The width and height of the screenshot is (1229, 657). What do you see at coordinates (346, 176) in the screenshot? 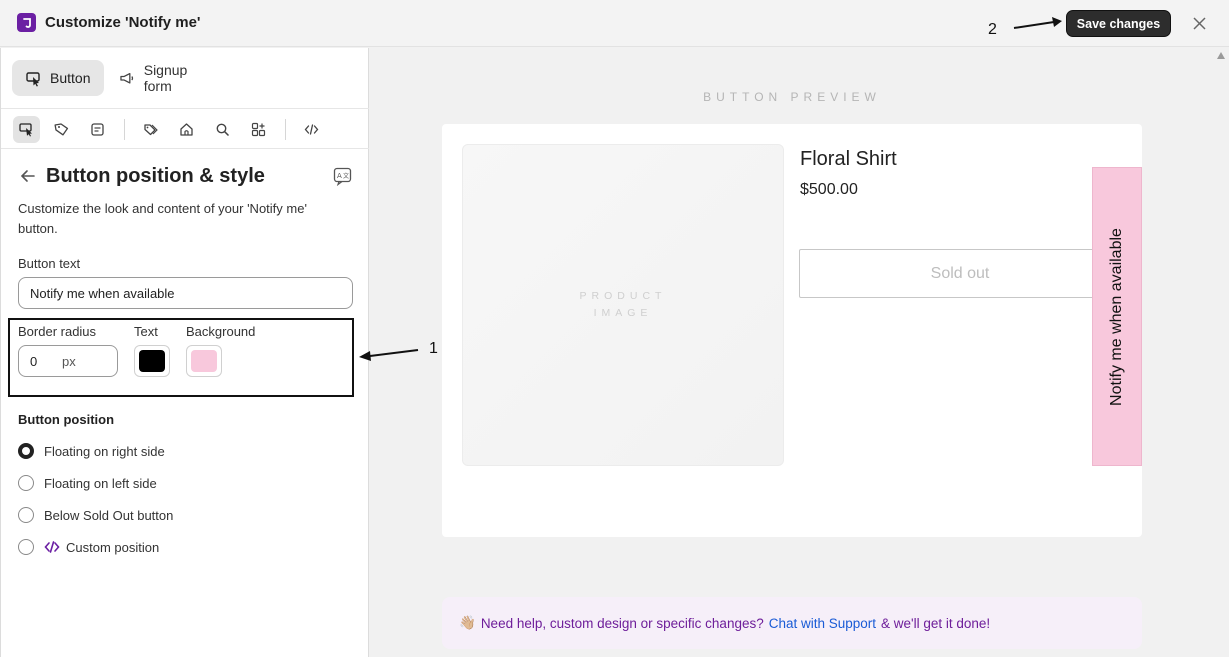
I see `svg-text: 文` at bounding box center [346, 176].